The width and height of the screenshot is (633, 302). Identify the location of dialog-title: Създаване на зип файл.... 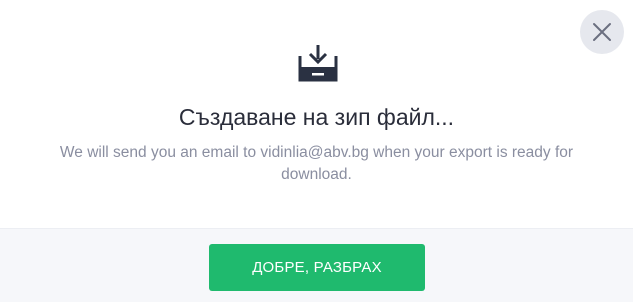
(316, 117).